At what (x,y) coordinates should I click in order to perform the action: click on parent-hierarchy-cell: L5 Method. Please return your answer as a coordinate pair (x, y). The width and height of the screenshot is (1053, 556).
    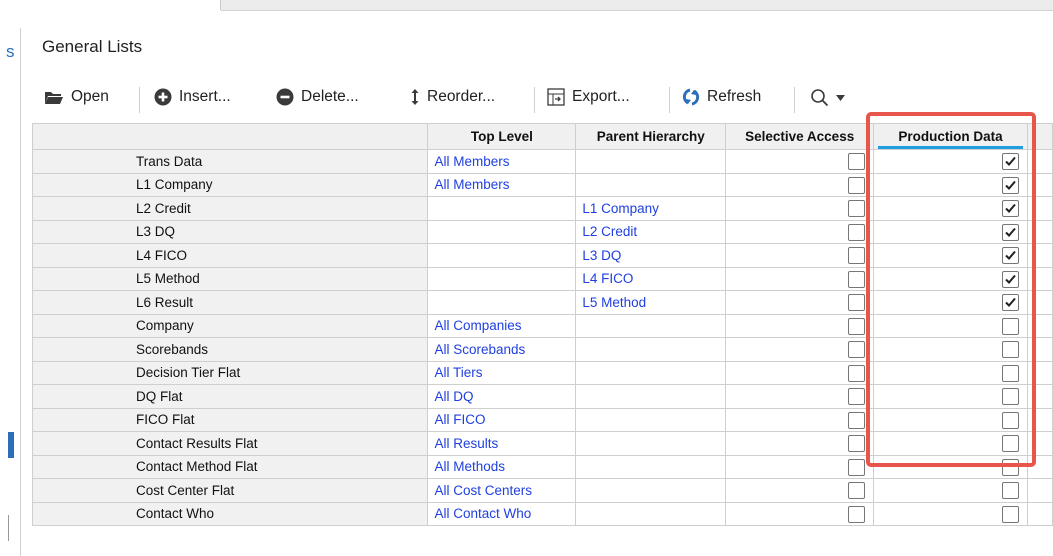
    Looking at the image, I should click on (651, 302).